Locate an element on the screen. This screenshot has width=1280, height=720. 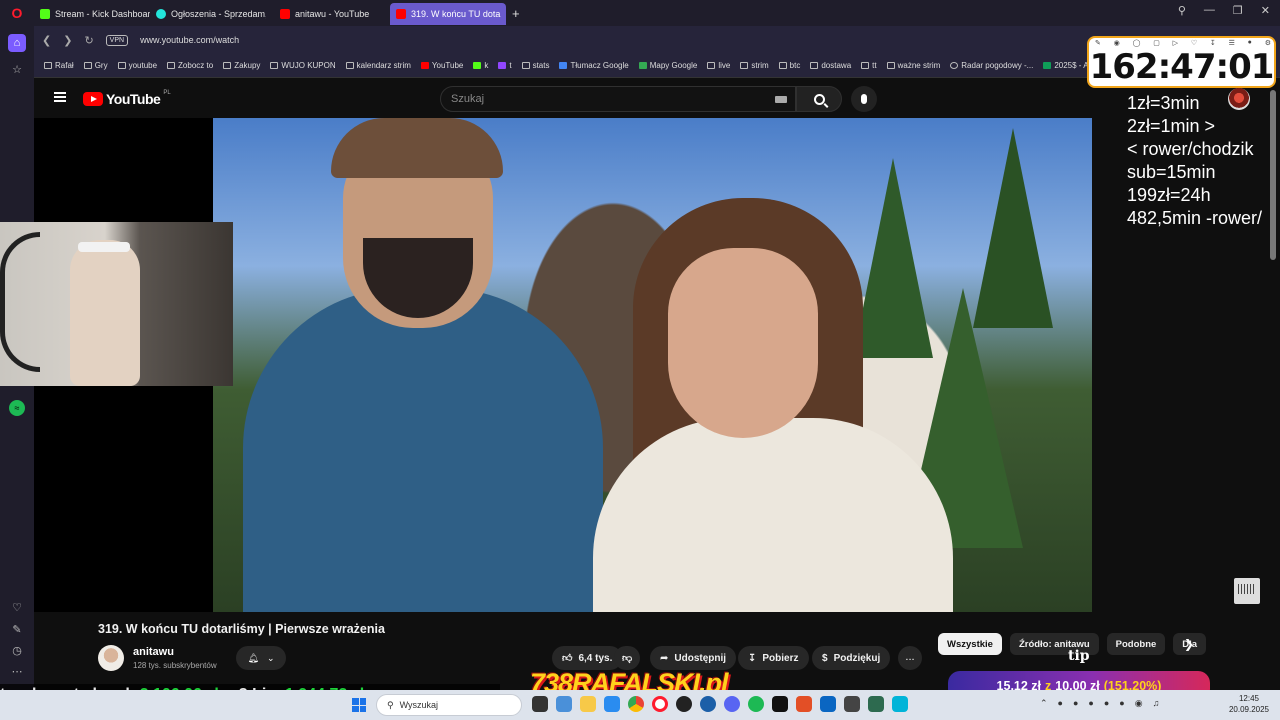
channel-avatar is located at coordinates (111, 658).